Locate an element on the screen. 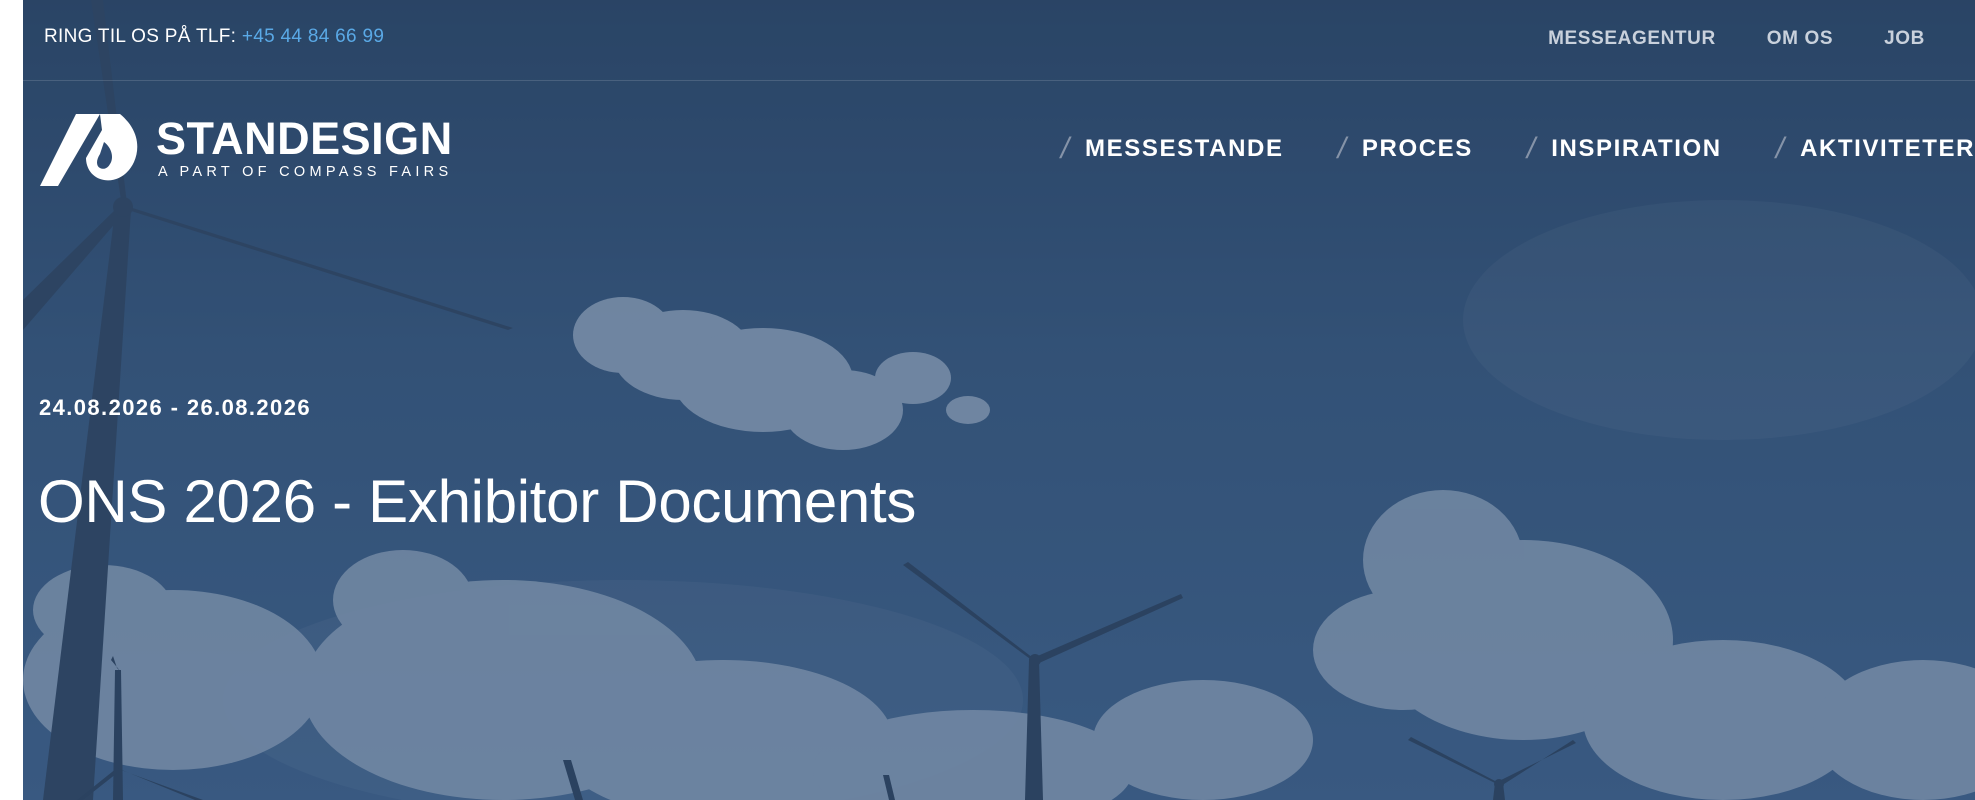 Image resolution: width=1975 pixels, height=800 pixels. nav-item-aktiviteter: / AKTIVITETER is located at coordinates (1875, 149).